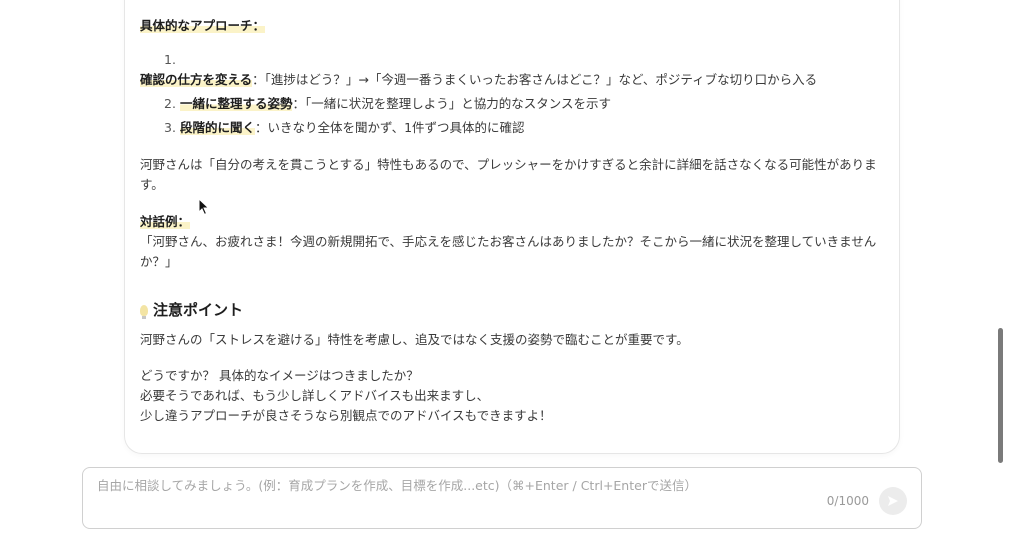  What do you see at coordinates (144, 311) in the screenshot?
I see `lightbulb-icon` at bounding box center [144, 311].